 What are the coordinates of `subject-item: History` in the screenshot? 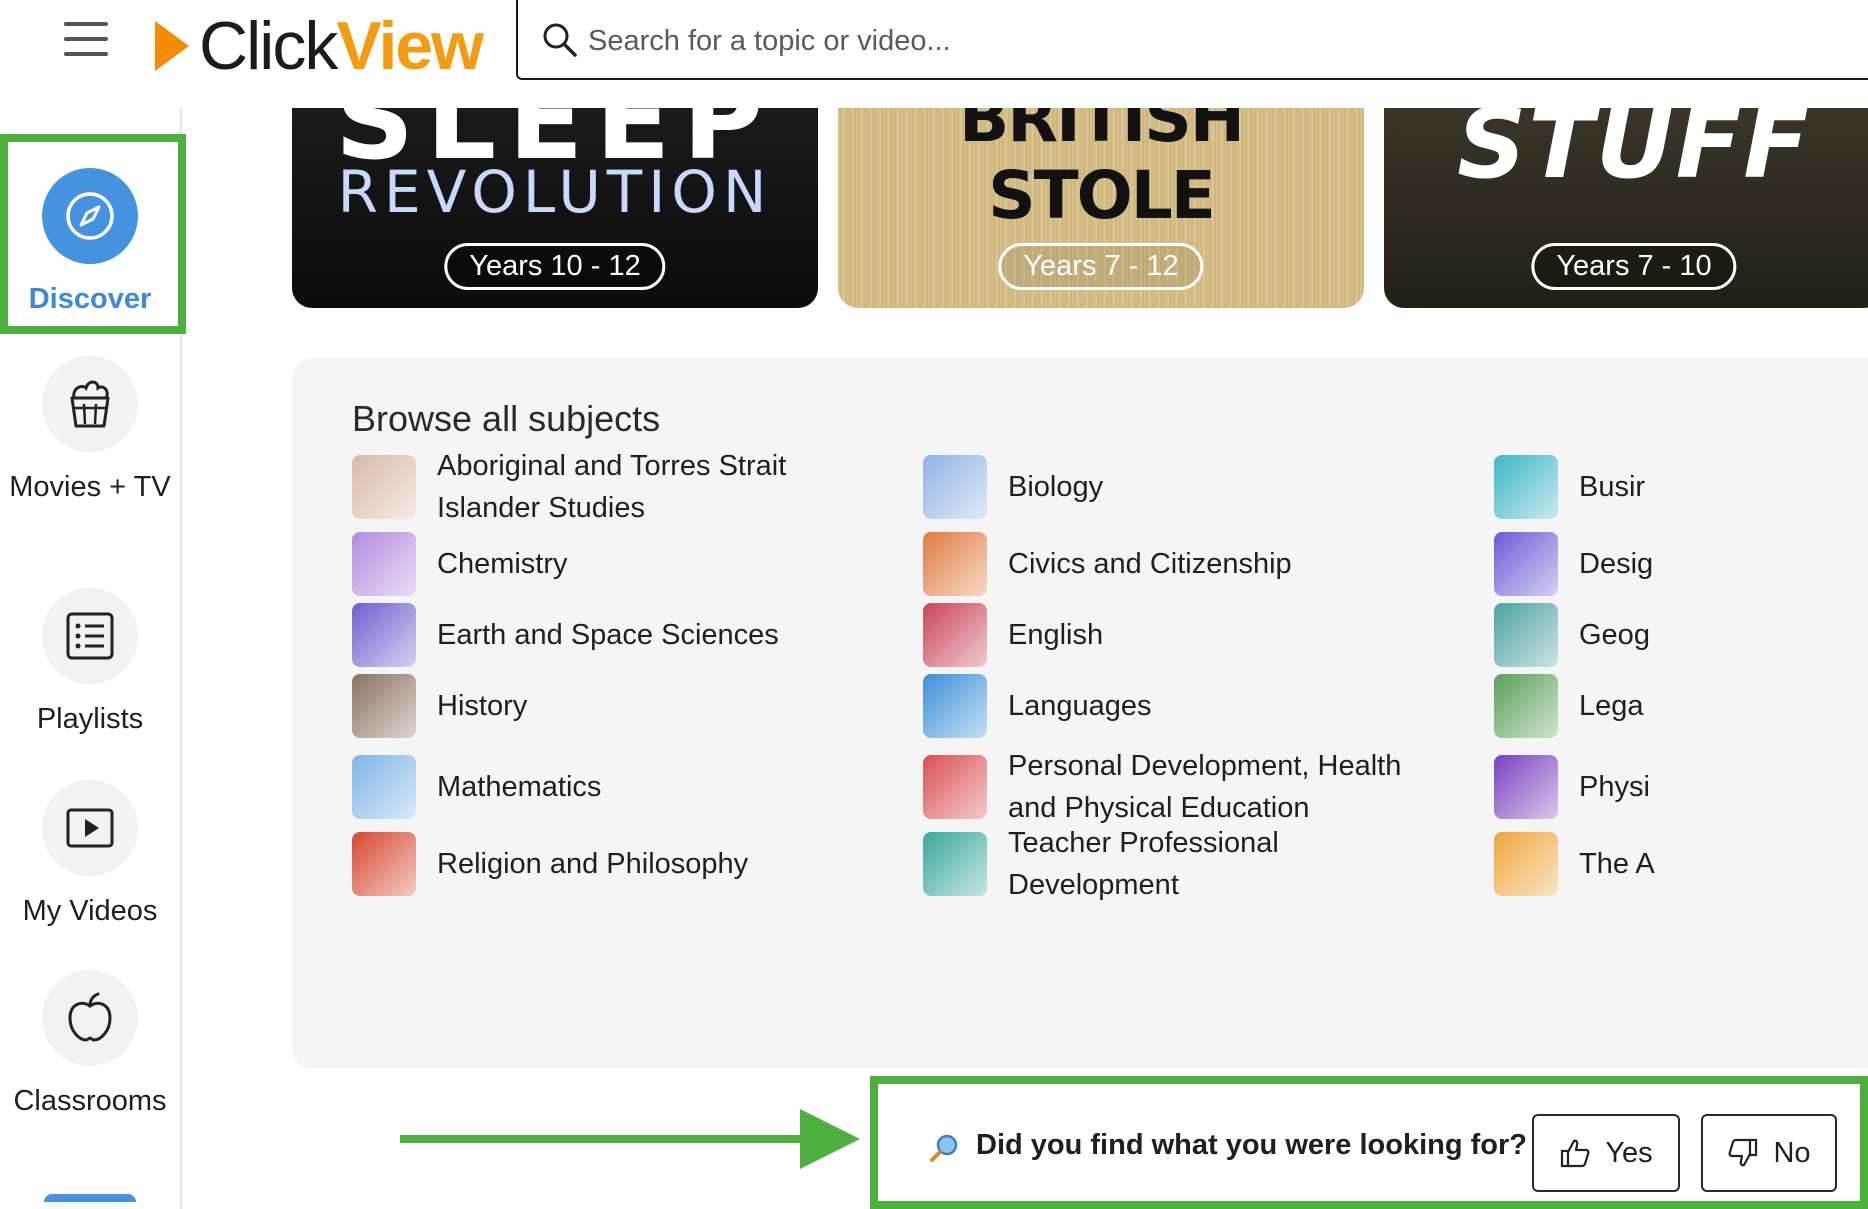 It's located at (592, 706).